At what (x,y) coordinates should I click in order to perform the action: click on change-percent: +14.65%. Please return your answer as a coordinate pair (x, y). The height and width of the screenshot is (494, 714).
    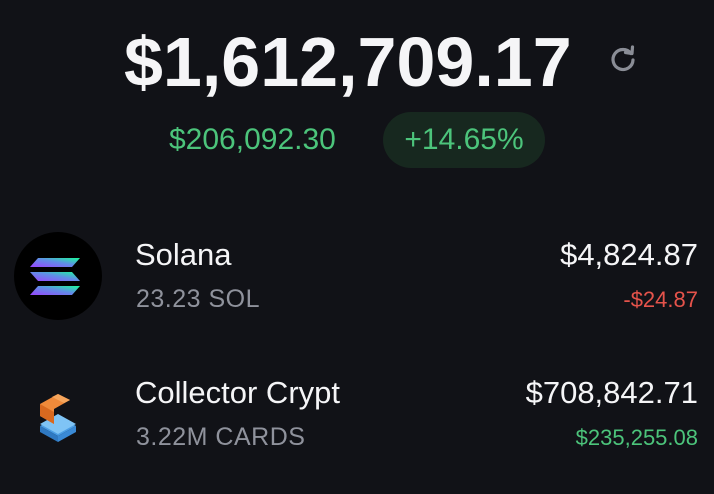
    Looking at the image, I should click on (464, 139).